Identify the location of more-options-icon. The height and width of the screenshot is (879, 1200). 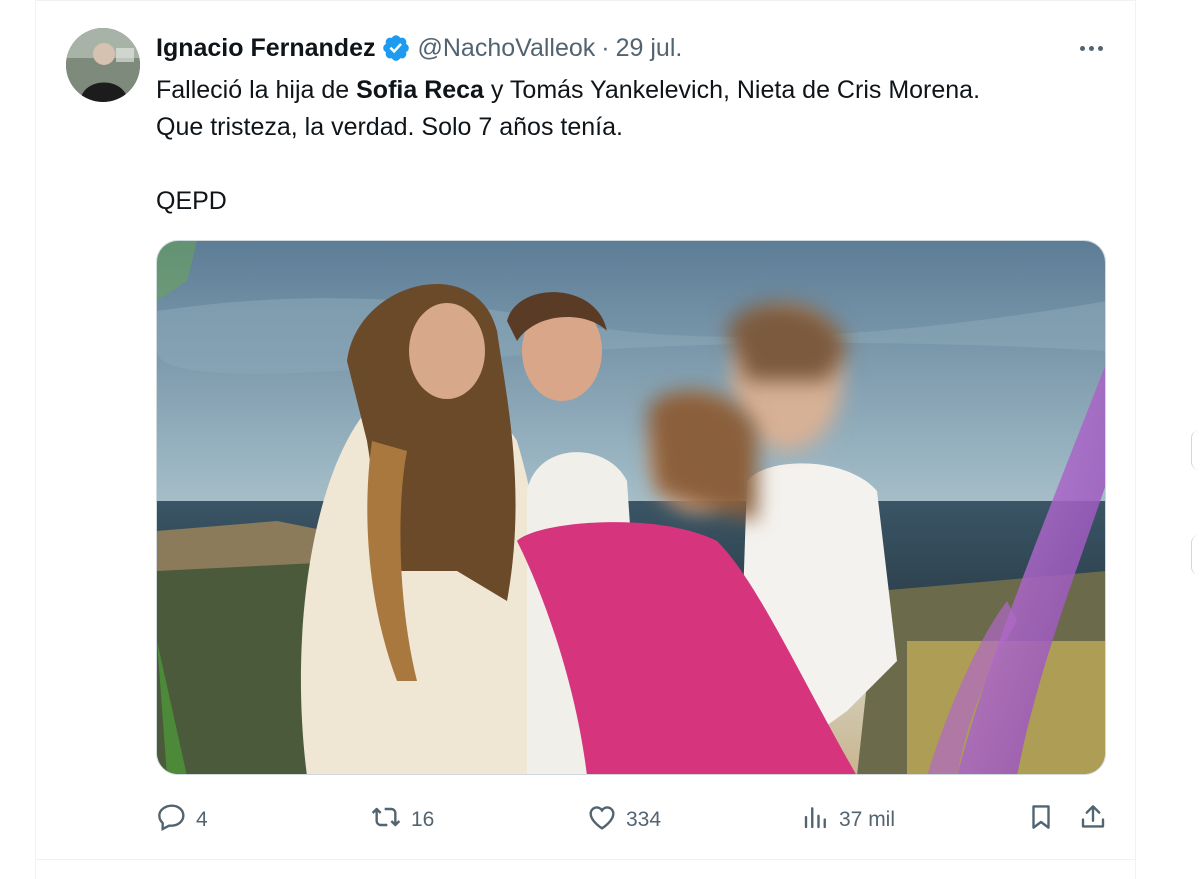
(1091, 48).